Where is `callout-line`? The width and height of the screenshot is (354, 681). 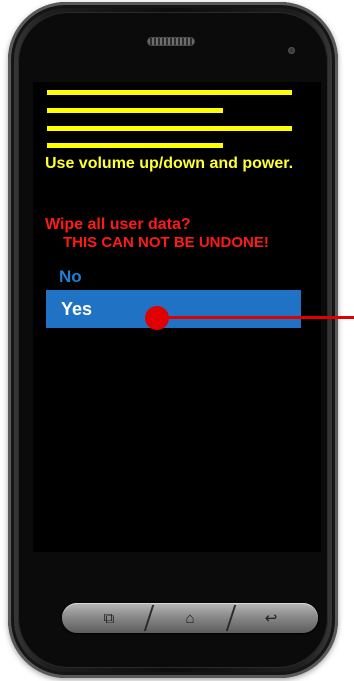
callout-line is located at coordinates (257, 317).